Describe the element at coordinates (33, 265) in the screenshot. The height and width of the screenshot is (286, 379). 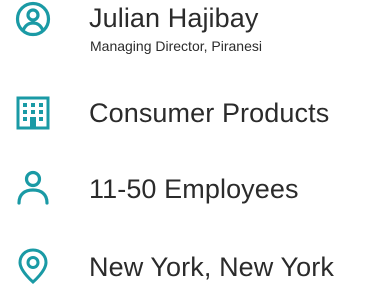
I see `location-pin-icon` at that location.